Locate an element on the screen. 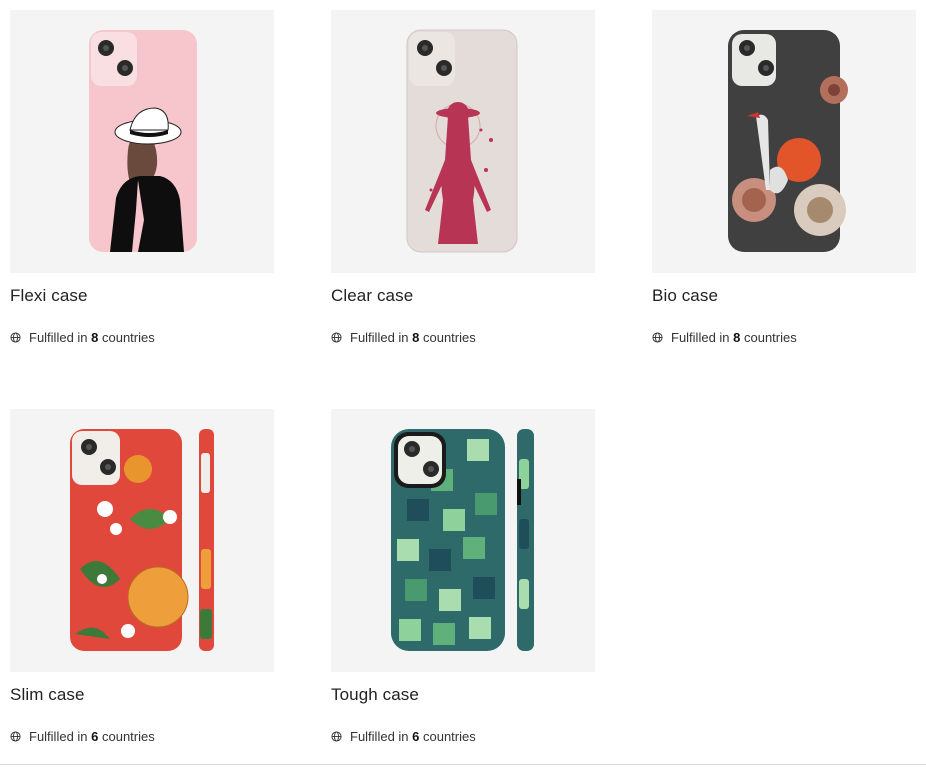  product-image-tough is located at coordinates (463, 540).